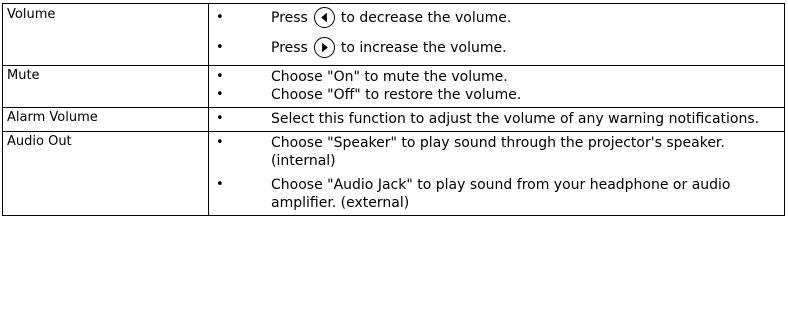  What do you see at coordinates (105, 173) in the screenshot?
I see `row-label: Audio Out` at bounding box center [105, 173].